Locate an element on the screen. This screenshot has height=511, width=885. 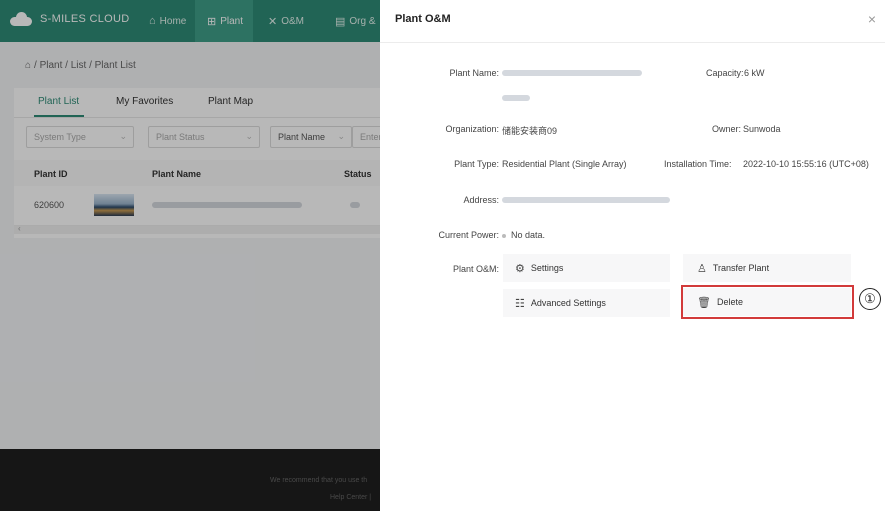
transfer-plant-button: ♙ Transfer Plant is located at coordinates (767, 268).